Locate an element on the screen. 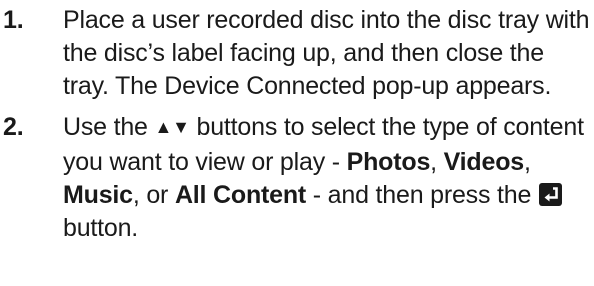  up-arrow-icon: ▲ is located at coordinates (163, 127).